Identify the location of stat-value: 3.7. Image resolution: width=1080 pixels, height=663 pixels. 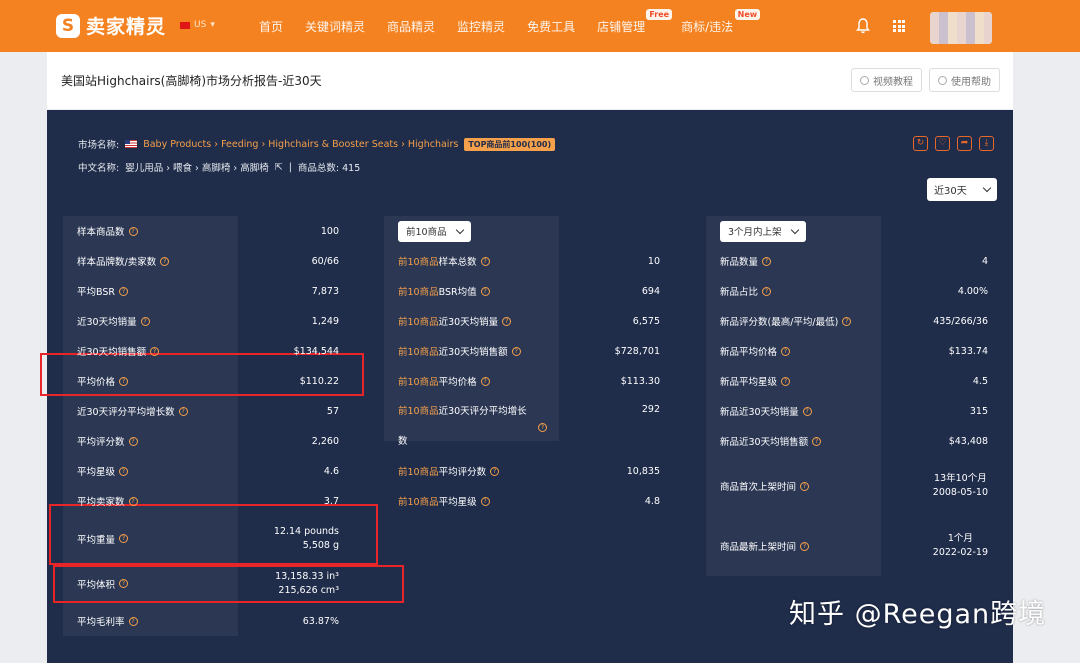
(331, 501).